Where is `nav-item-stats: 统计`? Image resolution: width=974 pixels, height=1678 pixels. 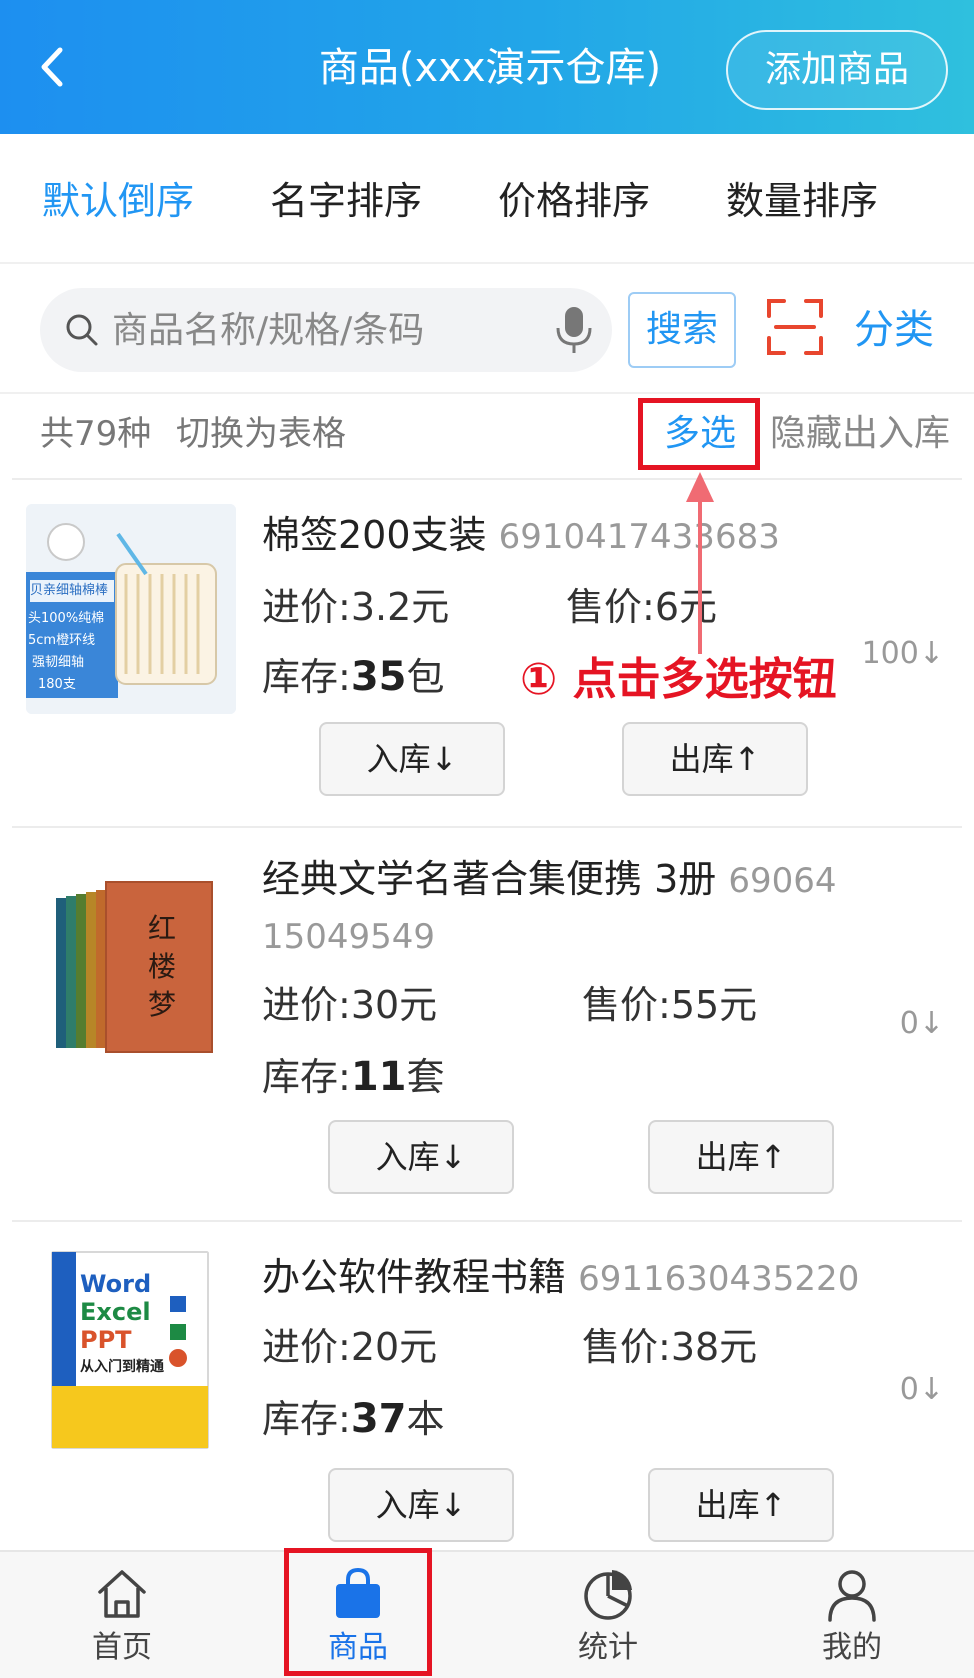 nav-item-stats: 统计 is located at coordinates (608, 1615).